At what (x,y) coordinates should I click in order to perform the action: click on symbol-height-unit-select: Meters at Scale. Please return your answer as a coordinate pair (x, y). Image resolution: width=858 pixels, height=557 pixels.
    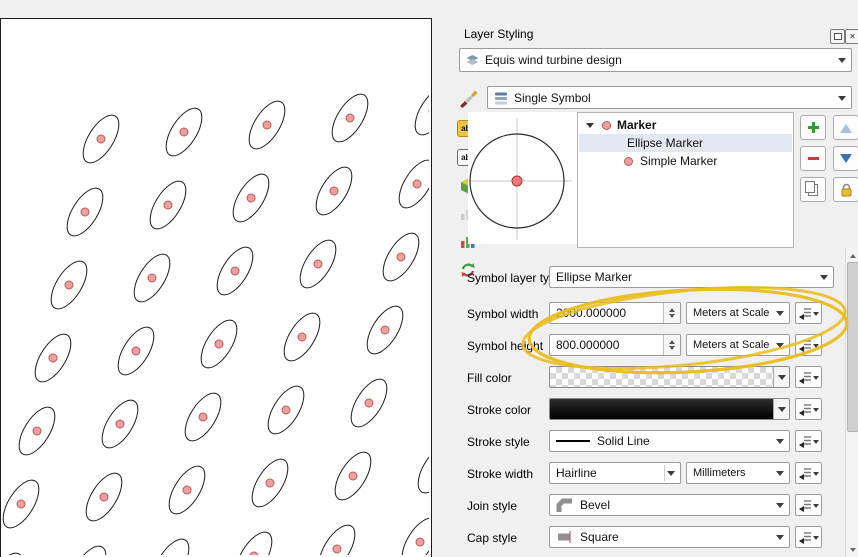
    Looking at the image, I should click on (738, 345).